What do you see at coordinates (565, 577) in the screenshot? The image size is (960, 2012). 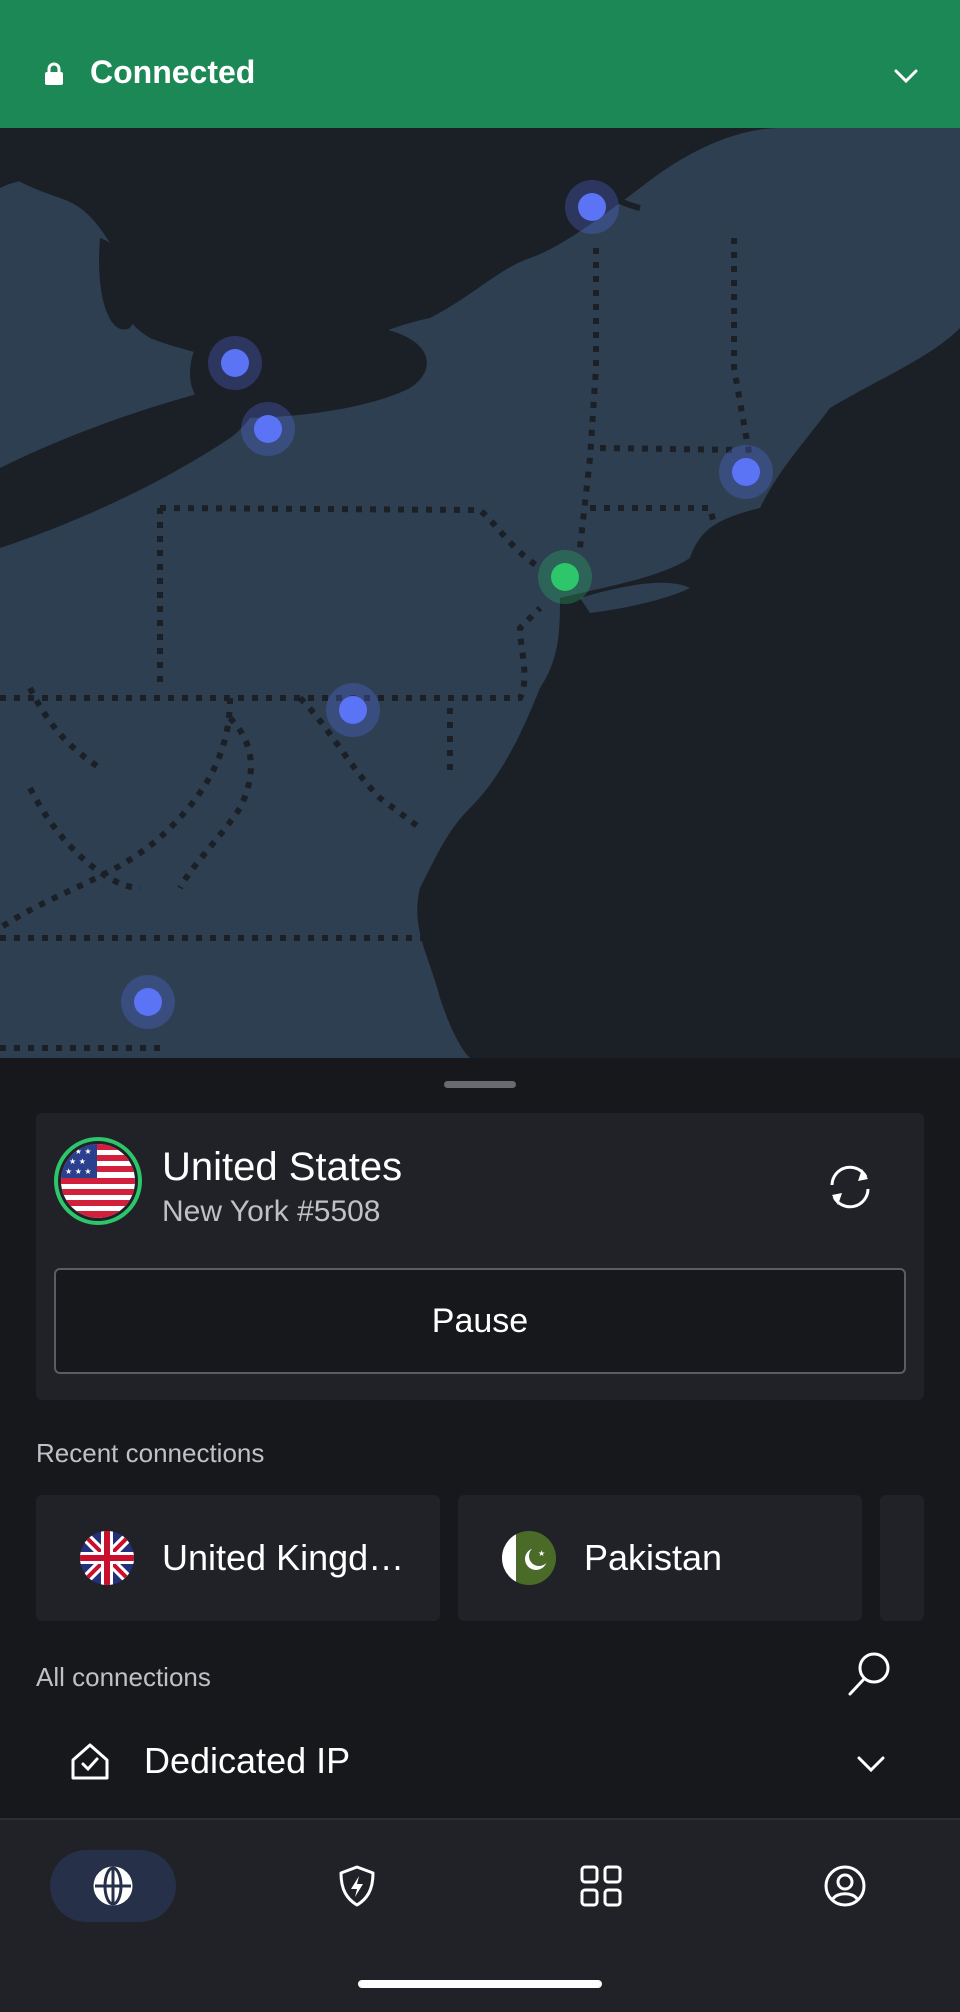 I see `connected-server-marker` at bounding box center [565, 577].